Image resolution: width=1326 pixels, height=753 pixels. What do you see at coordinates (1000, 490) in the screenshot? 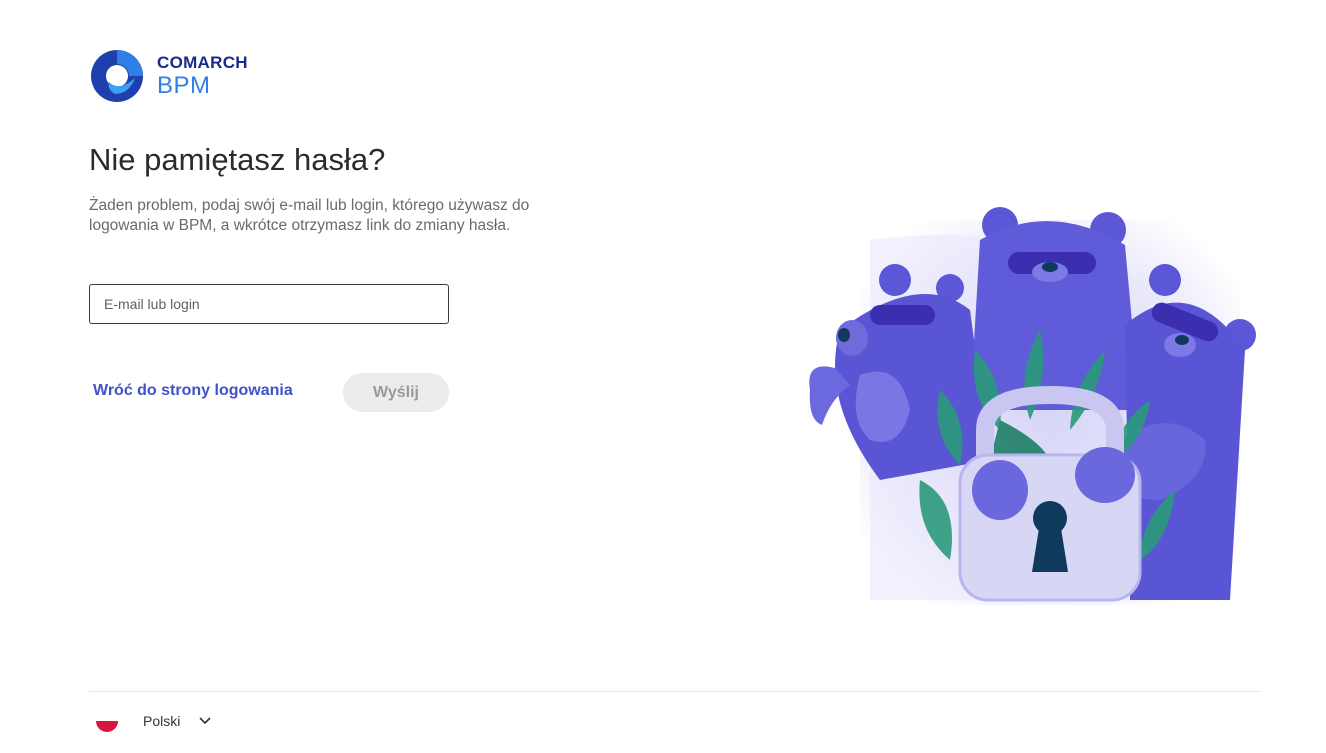
I see `left-paw` at bounding box center [1000, 490].